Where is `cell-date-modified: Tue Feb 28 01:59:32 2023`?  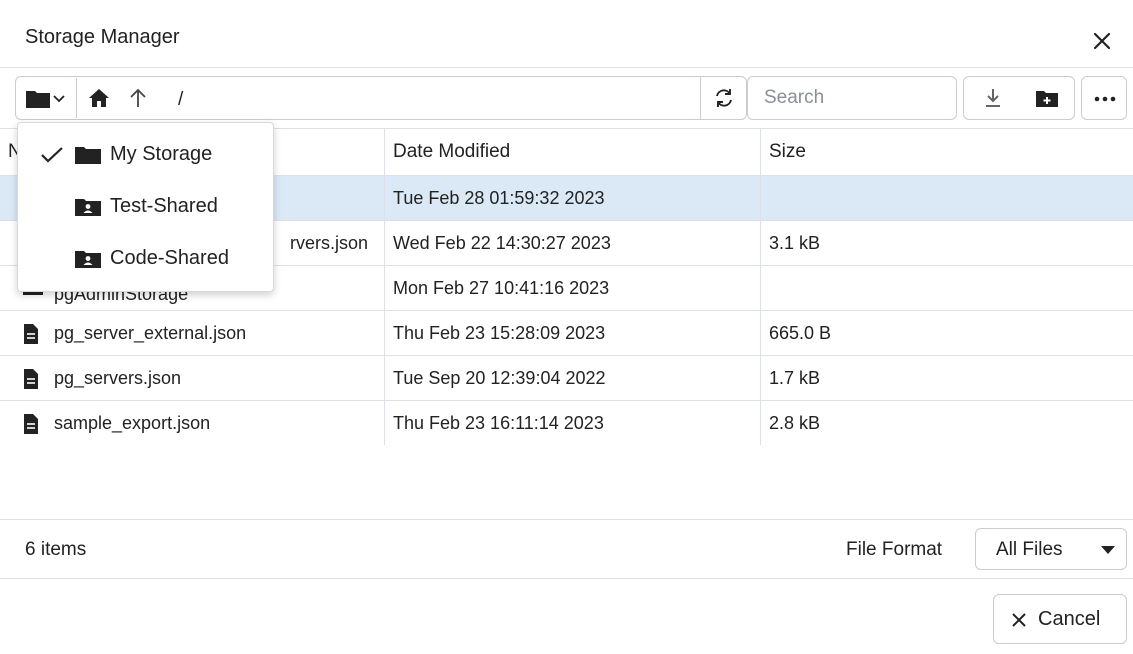
cell-date-modified: Tue Feb 28 01:59:32 2023 is located at coordinates (573, 198).